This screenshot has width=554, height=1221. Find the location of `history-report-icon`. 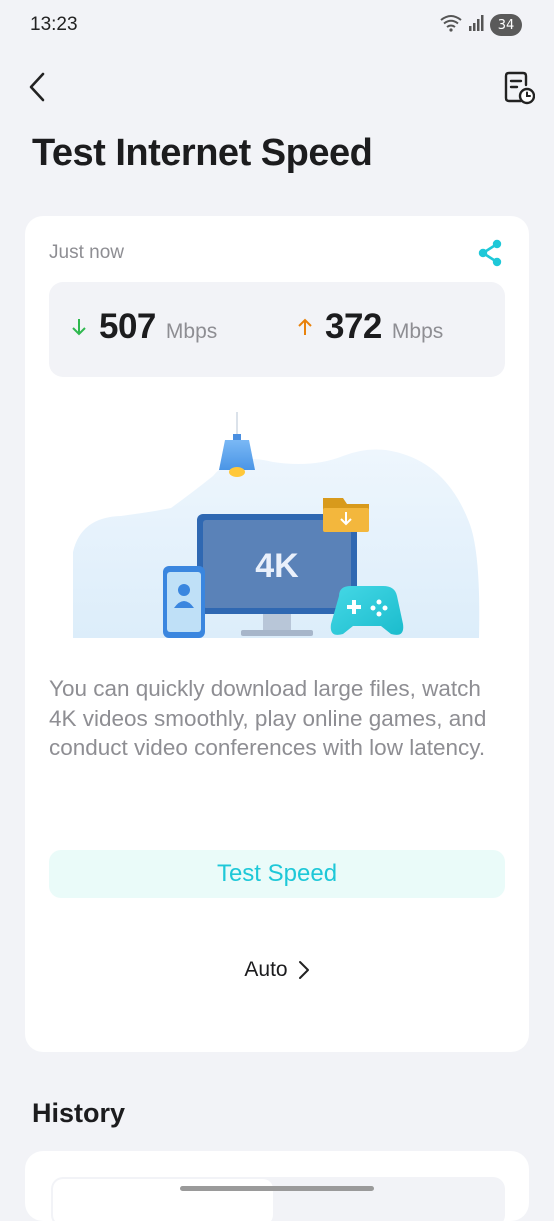

history-report-icon is located at coordinates (519, 88).